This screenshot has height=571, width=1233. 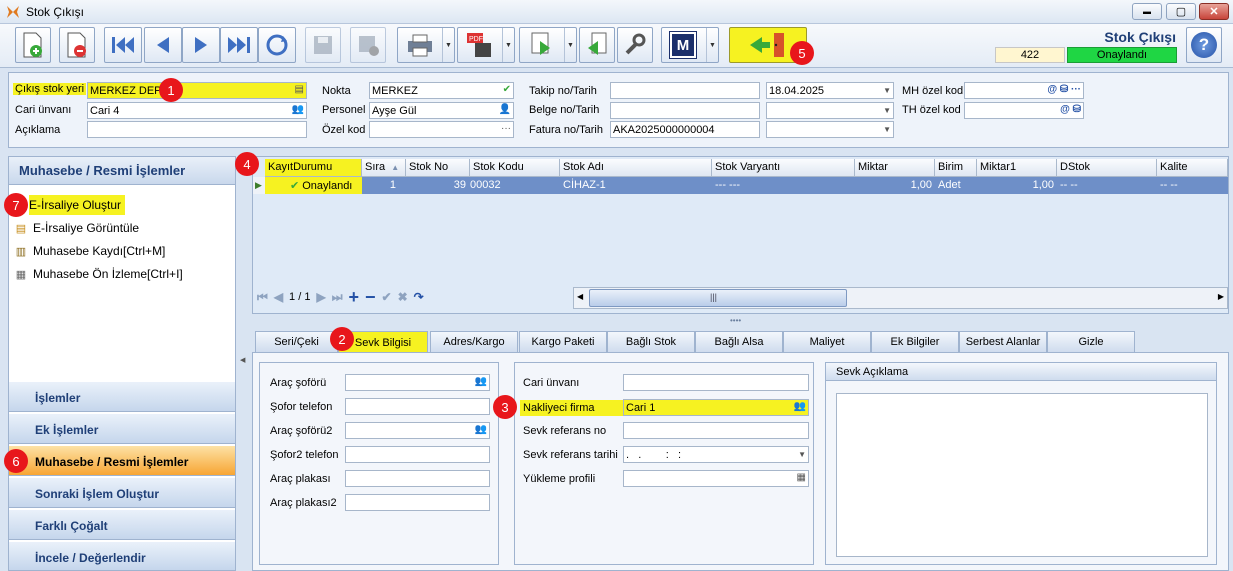 What do you see at coordinates (76, 228) in the screenshot?
I see `e-irsaliye-goruntule-item: ▤ E-İrsaliye Görüntüle` at bounding box center [76, 228].